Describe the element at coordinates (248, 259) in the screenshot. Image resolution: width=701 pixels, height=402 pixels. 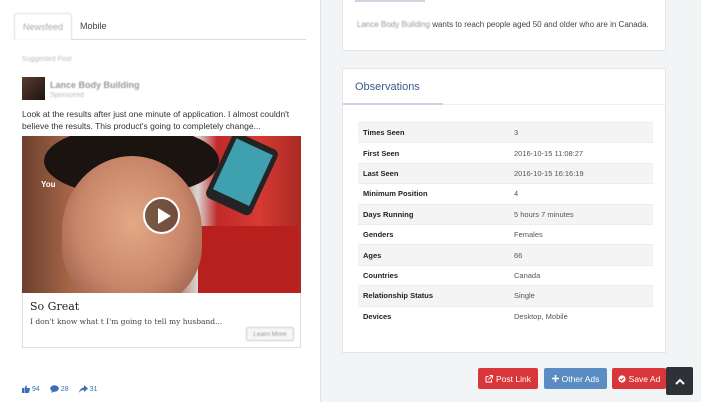
I see `video-scene-shirt` at that location.